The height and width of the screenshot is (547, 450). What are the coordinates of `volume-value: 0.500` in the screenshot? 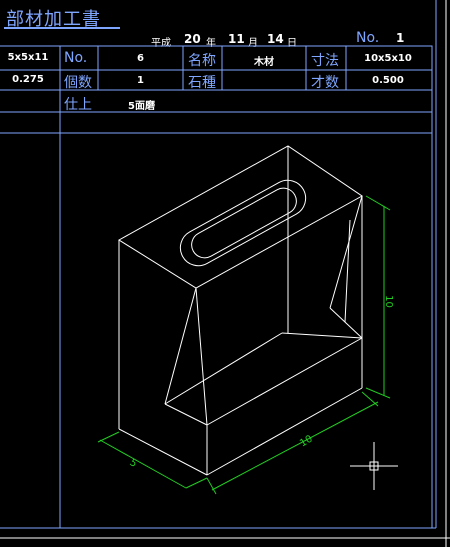 It's located at (388, 80).